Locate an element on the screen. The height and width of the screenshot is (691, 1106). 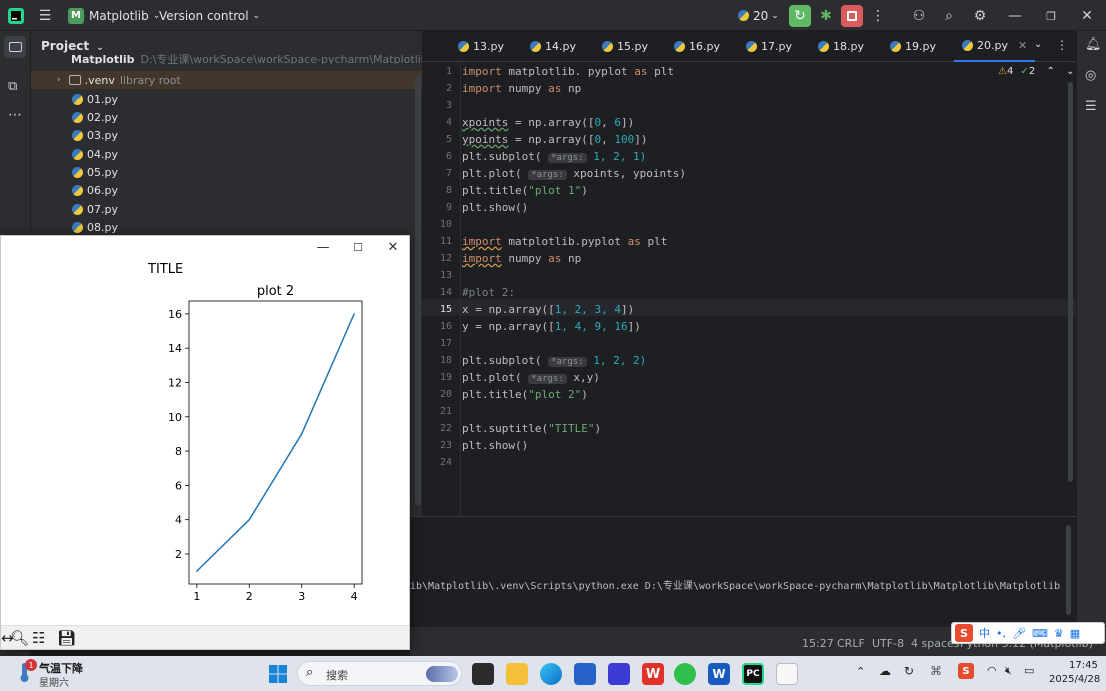
file-name: 03.py is located at coordinates (102, 135).